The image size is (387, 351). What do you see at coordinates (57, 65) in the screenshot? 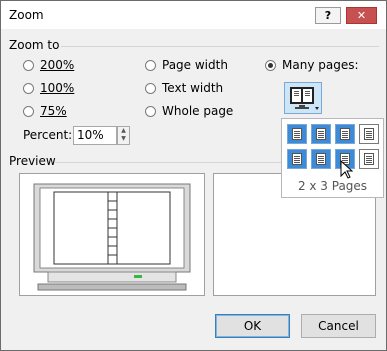
I see `radio-200-label: 200%` at bounding box center [57, 65].